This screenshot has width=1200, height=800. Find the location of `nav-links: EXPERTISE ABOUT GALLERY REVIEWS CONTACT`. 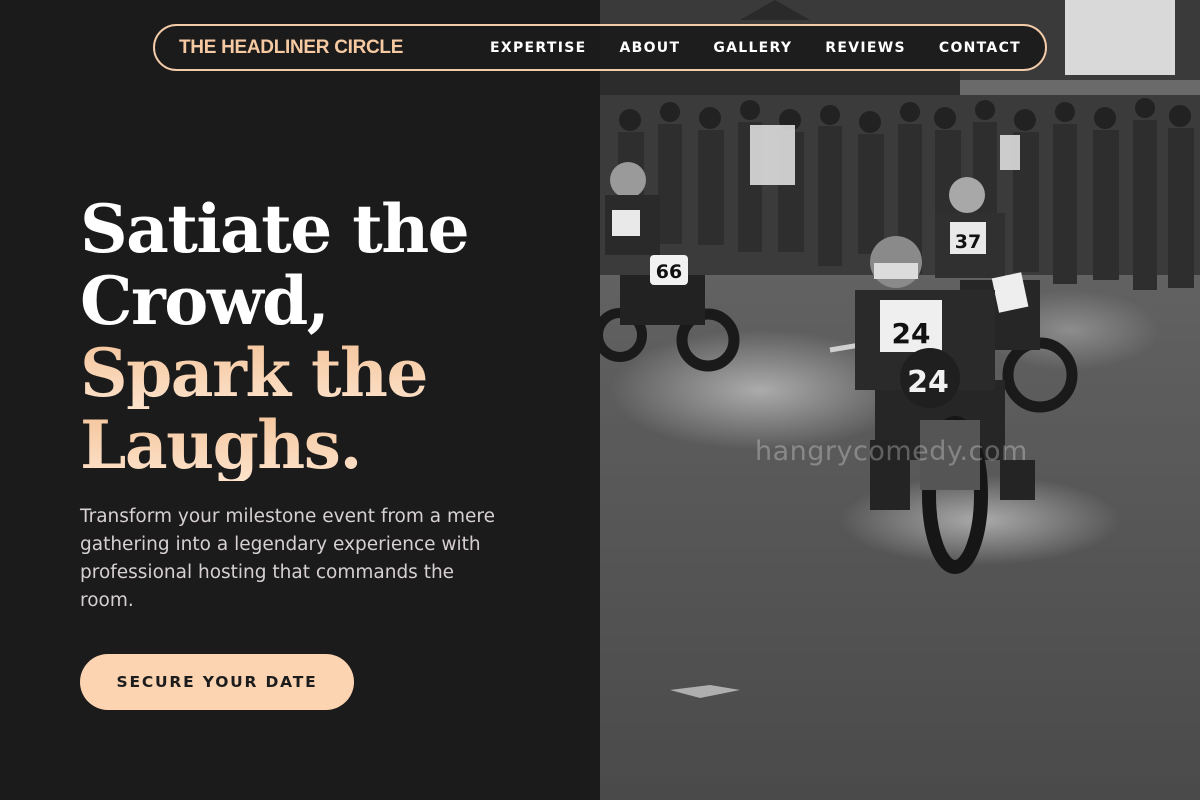

nav-links: EXPERTISE ABOUT GALLERY REVIEWS CONTACT is located at coordinates (755, 48).